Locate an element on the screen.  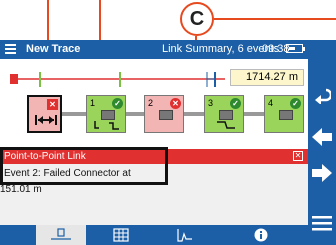
tab-info is located at coordinates (261, 235).